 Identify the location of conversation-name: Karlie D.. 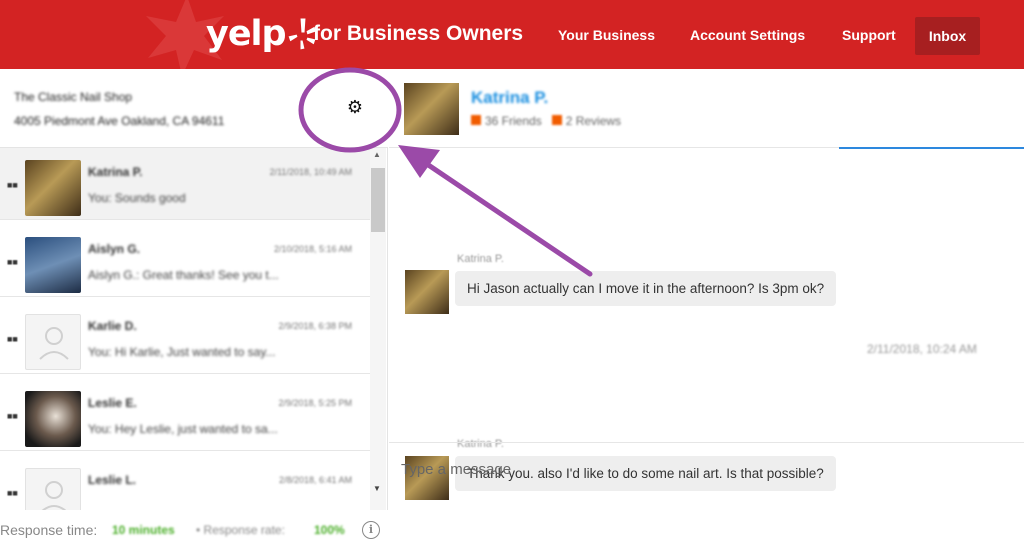
(112, 326).